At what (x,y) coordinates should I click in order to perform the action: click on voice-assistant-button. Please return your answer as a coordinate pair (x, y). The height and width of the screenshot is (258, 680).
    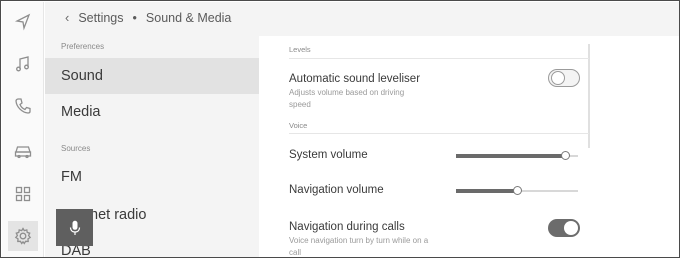
    Looking at the image, I should click on (74, 227).